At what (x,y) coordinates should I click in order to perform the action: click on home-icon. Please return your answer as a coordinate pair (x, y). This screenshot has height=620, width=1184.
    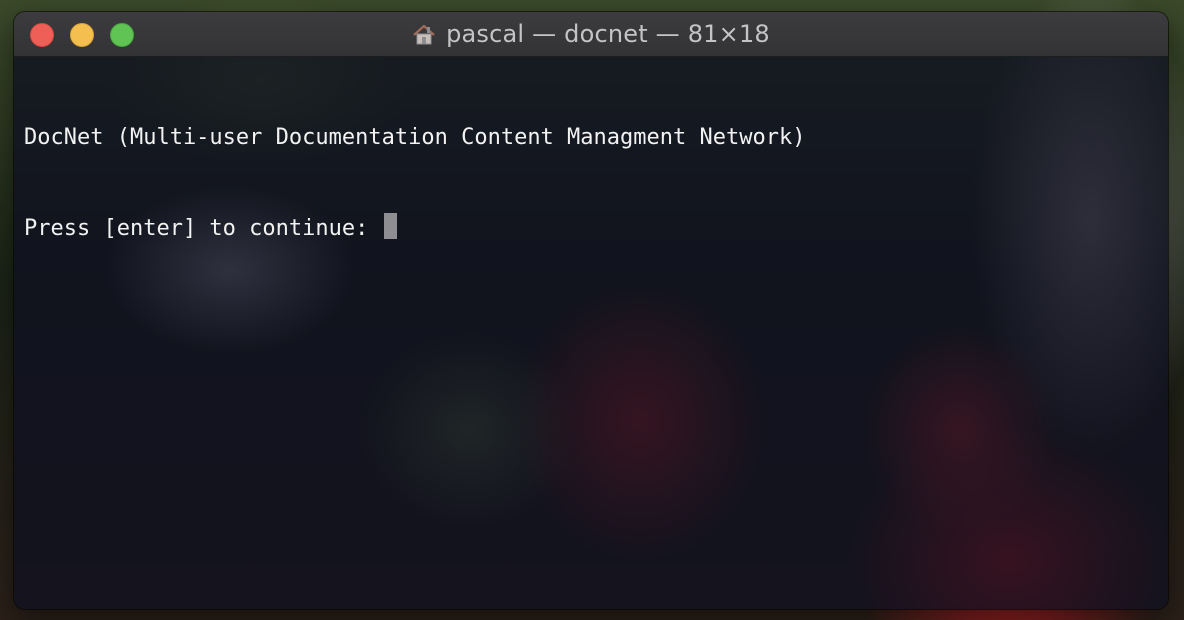
    Looking at the image, I should click on (424, 35).